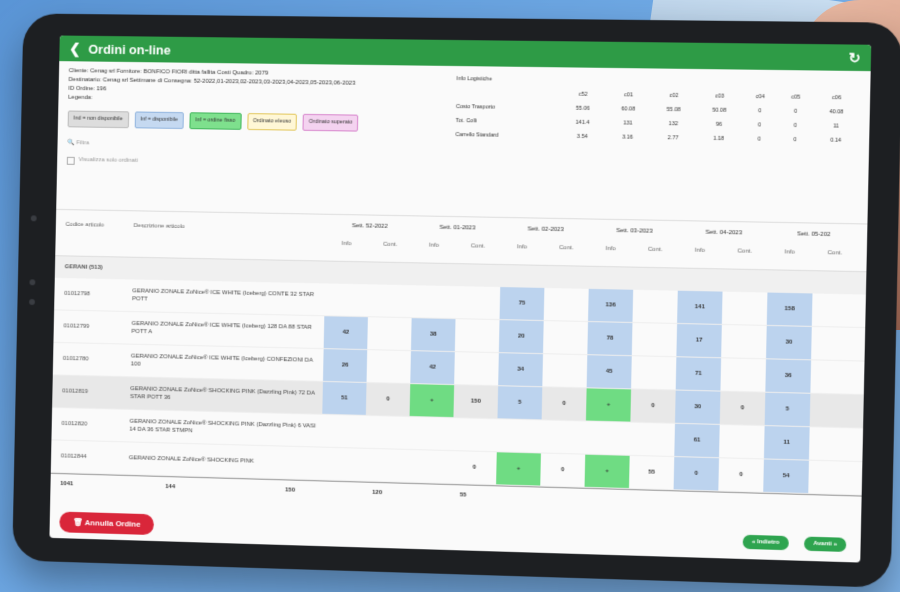 This screenshot has width=900, height=592. I want to click on total-value: 55, so click(463, 495).